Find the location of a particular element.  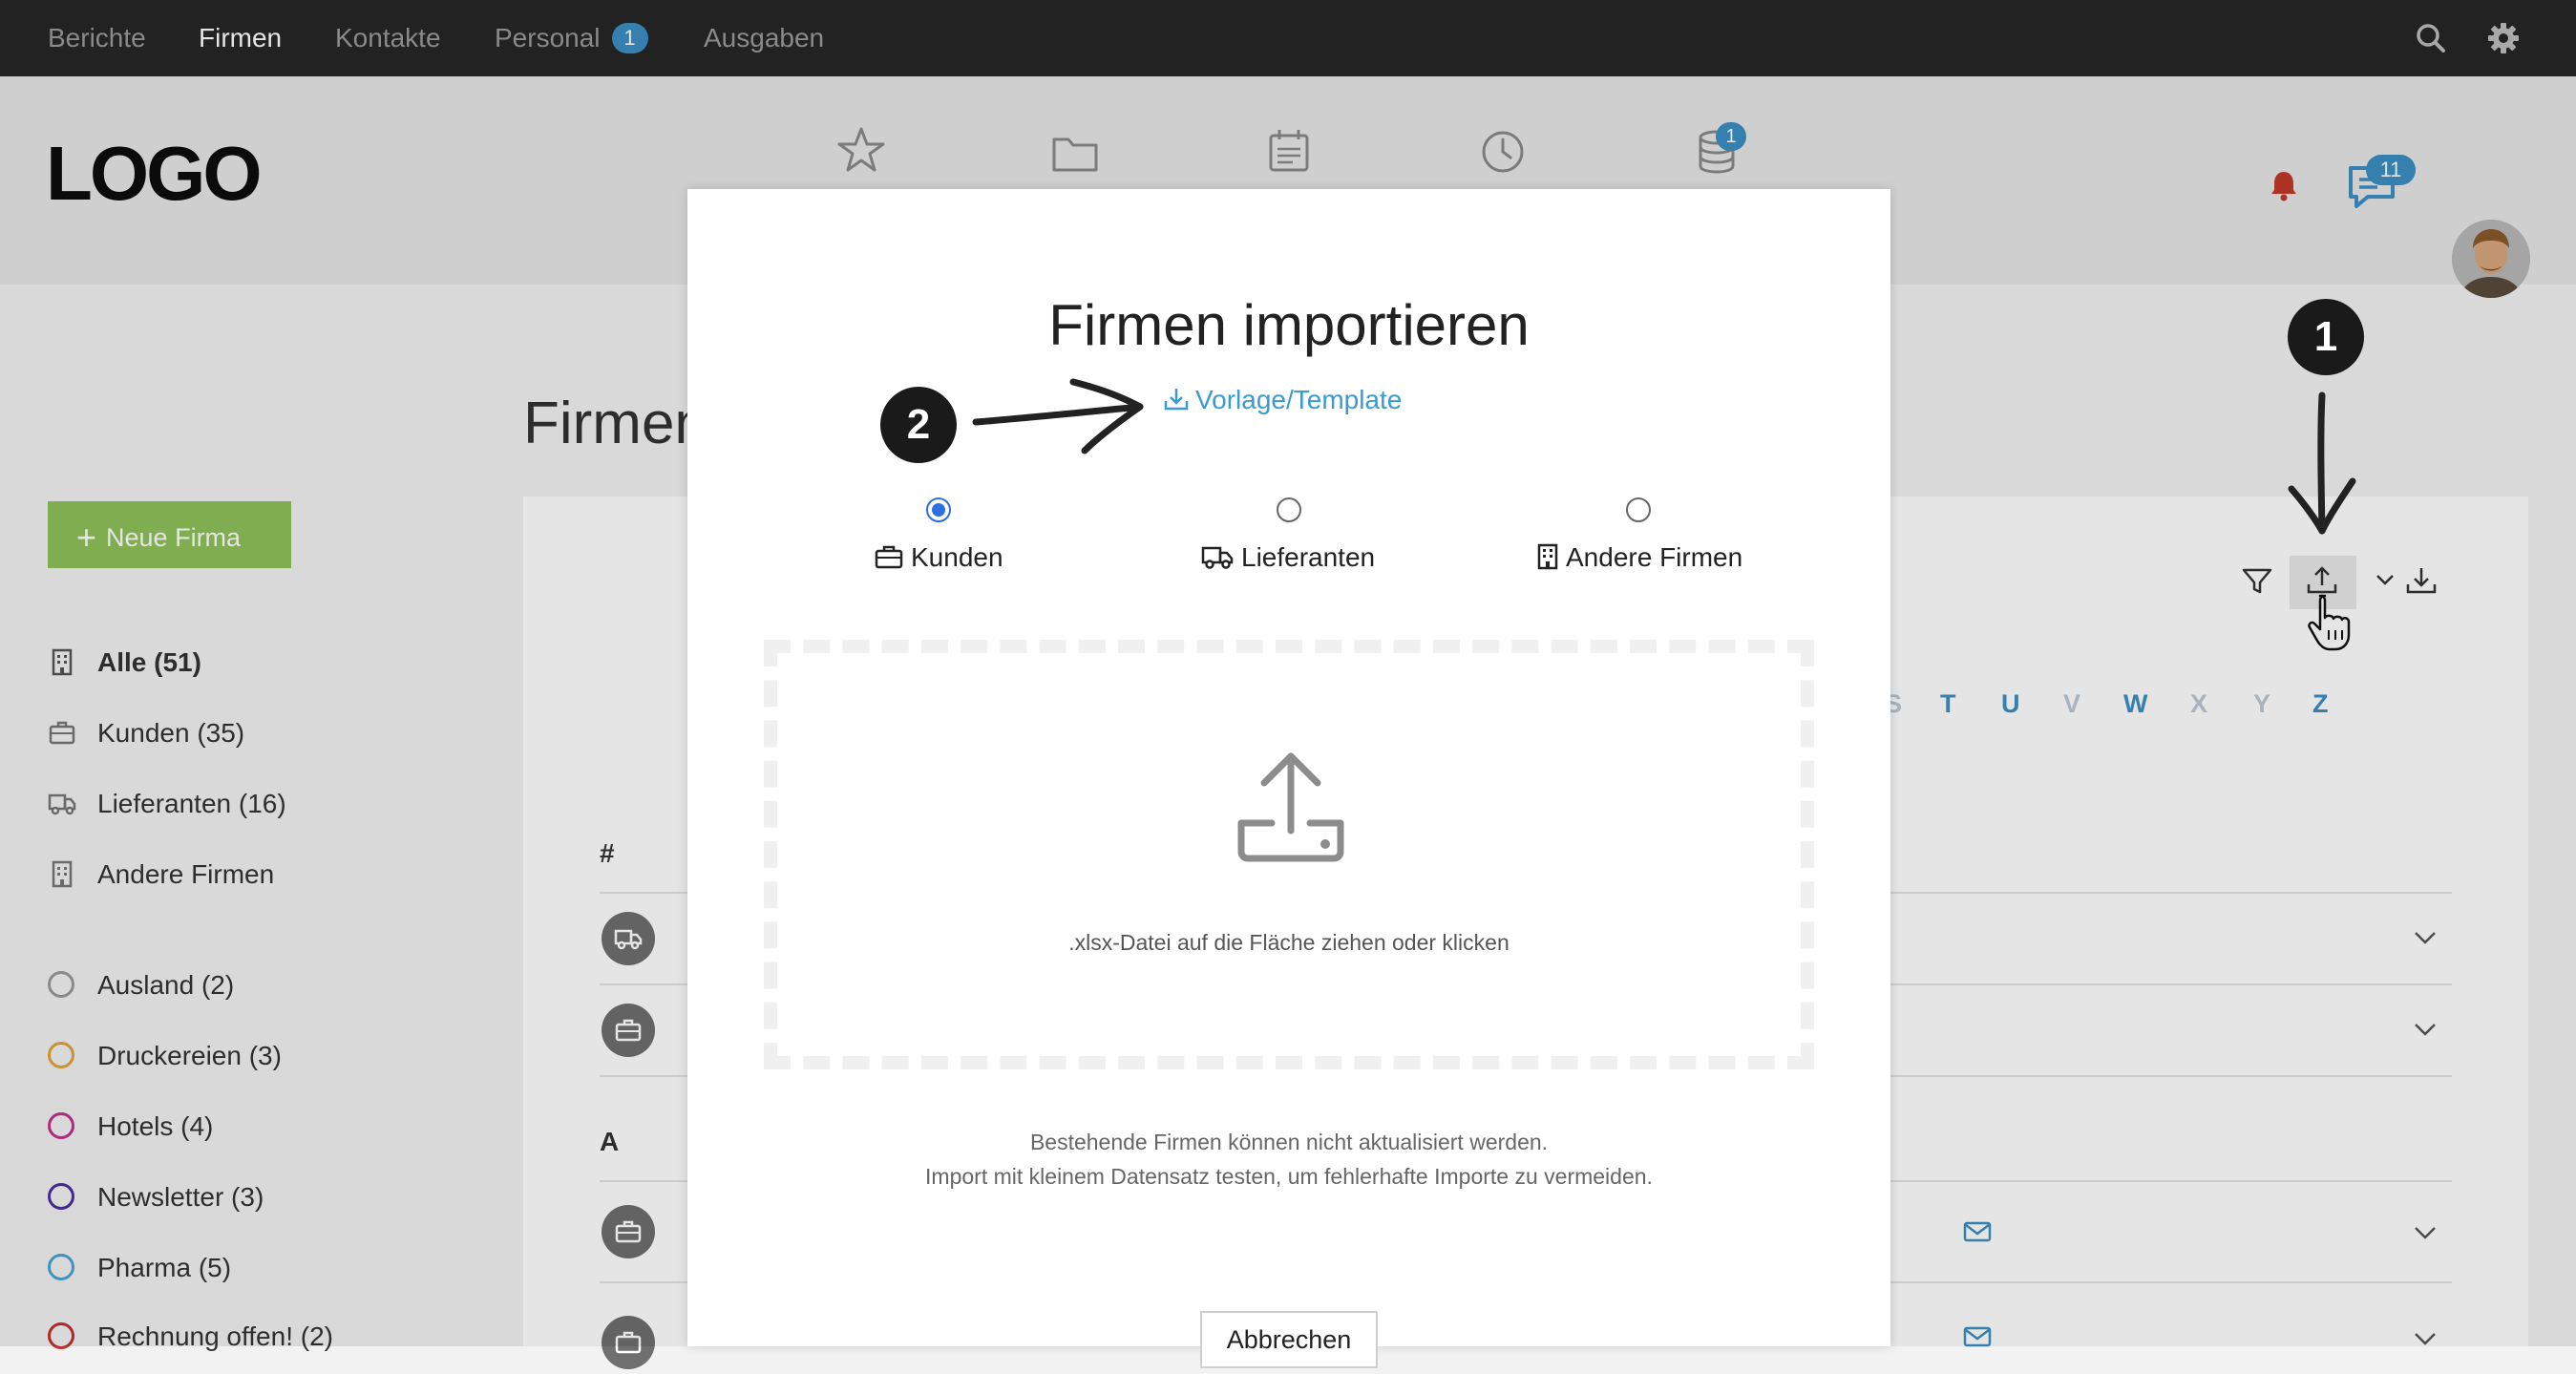

annotation-arrow-right is located at coordinates (1058, 416).